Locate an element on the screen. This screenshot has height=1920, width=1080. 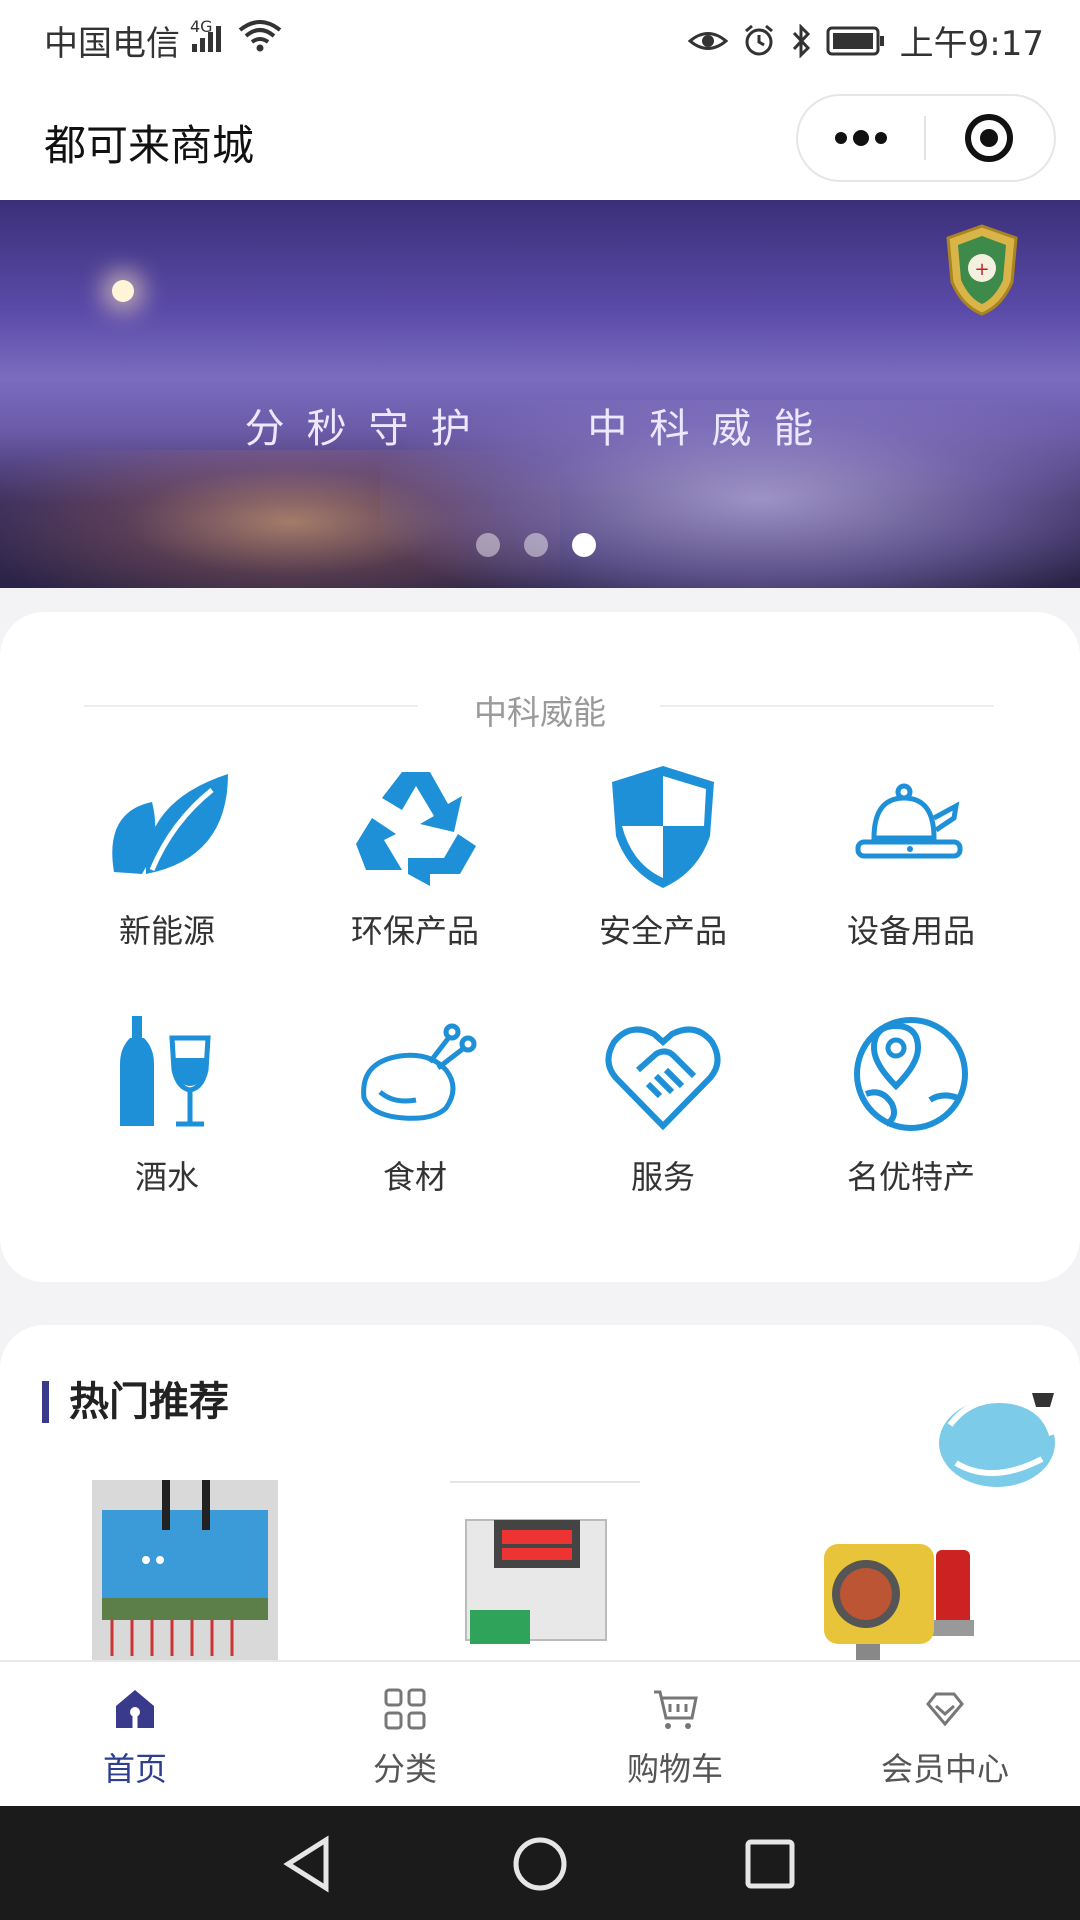
slogan-left: 分秒守护 is located at coordinates (368, 429).